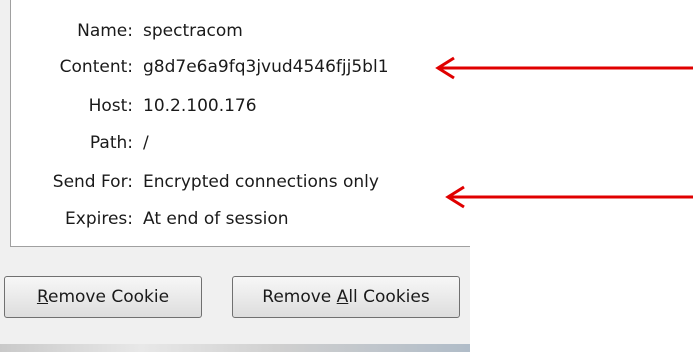  I want to click on name-label: Name:, so click(105, 31).